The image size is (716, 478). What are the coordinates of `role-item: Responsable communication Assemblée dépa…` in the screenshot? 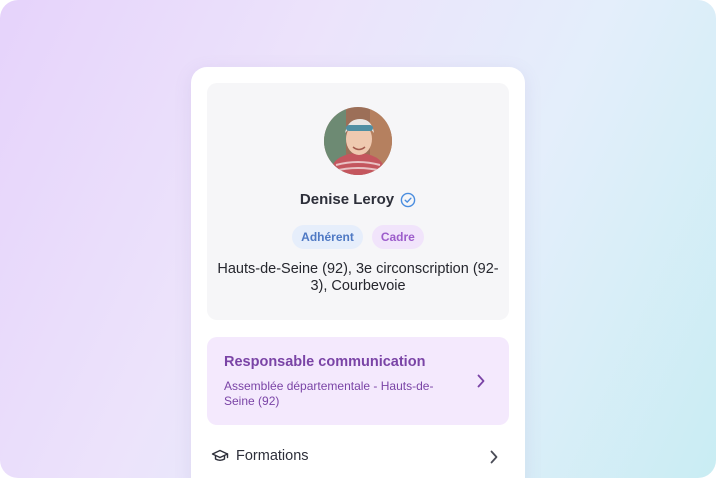 It's located at (358, 381).